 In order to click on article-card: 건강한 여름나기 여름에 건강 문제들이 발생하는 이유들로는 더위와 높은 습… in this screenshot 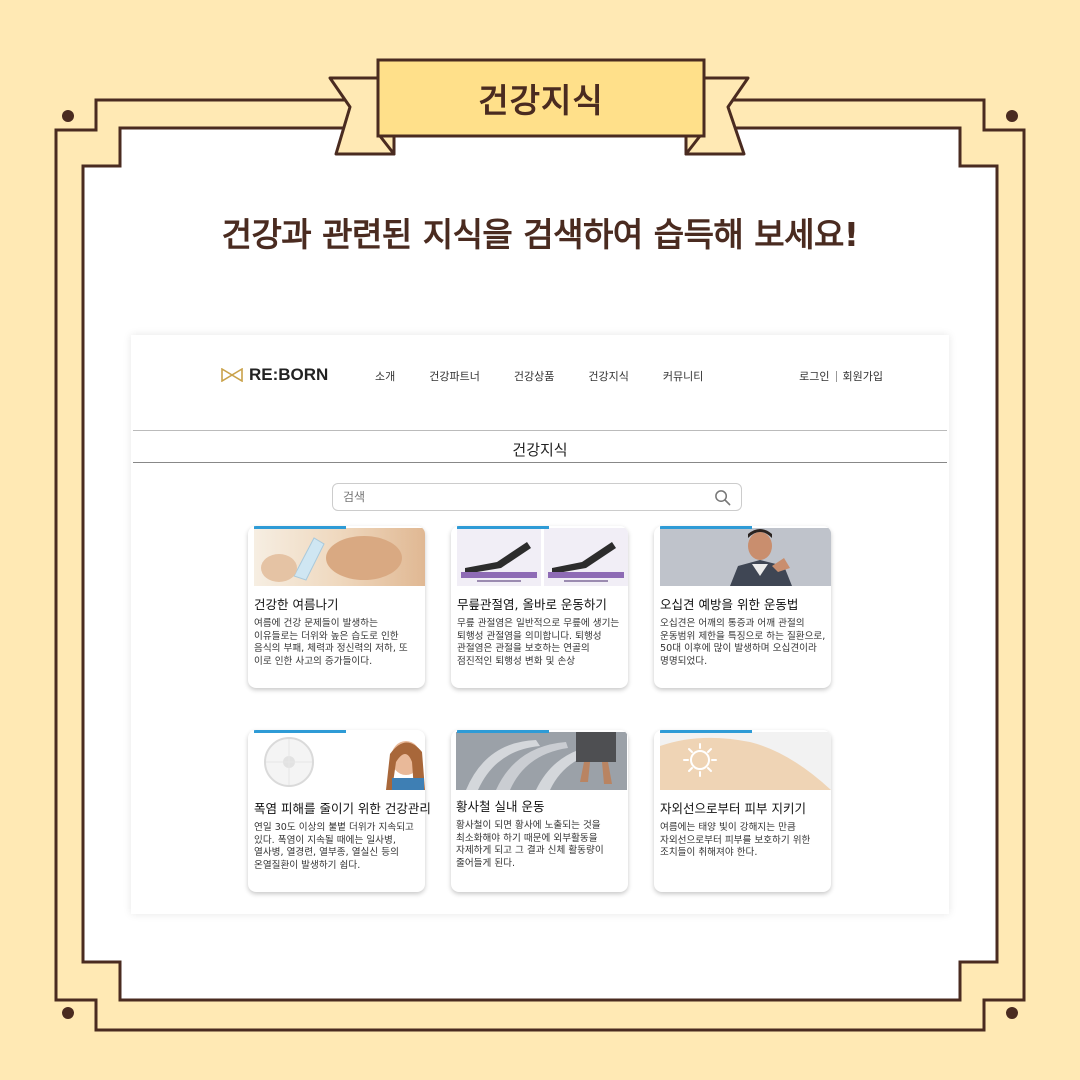, I will do `click(336, 607)`.